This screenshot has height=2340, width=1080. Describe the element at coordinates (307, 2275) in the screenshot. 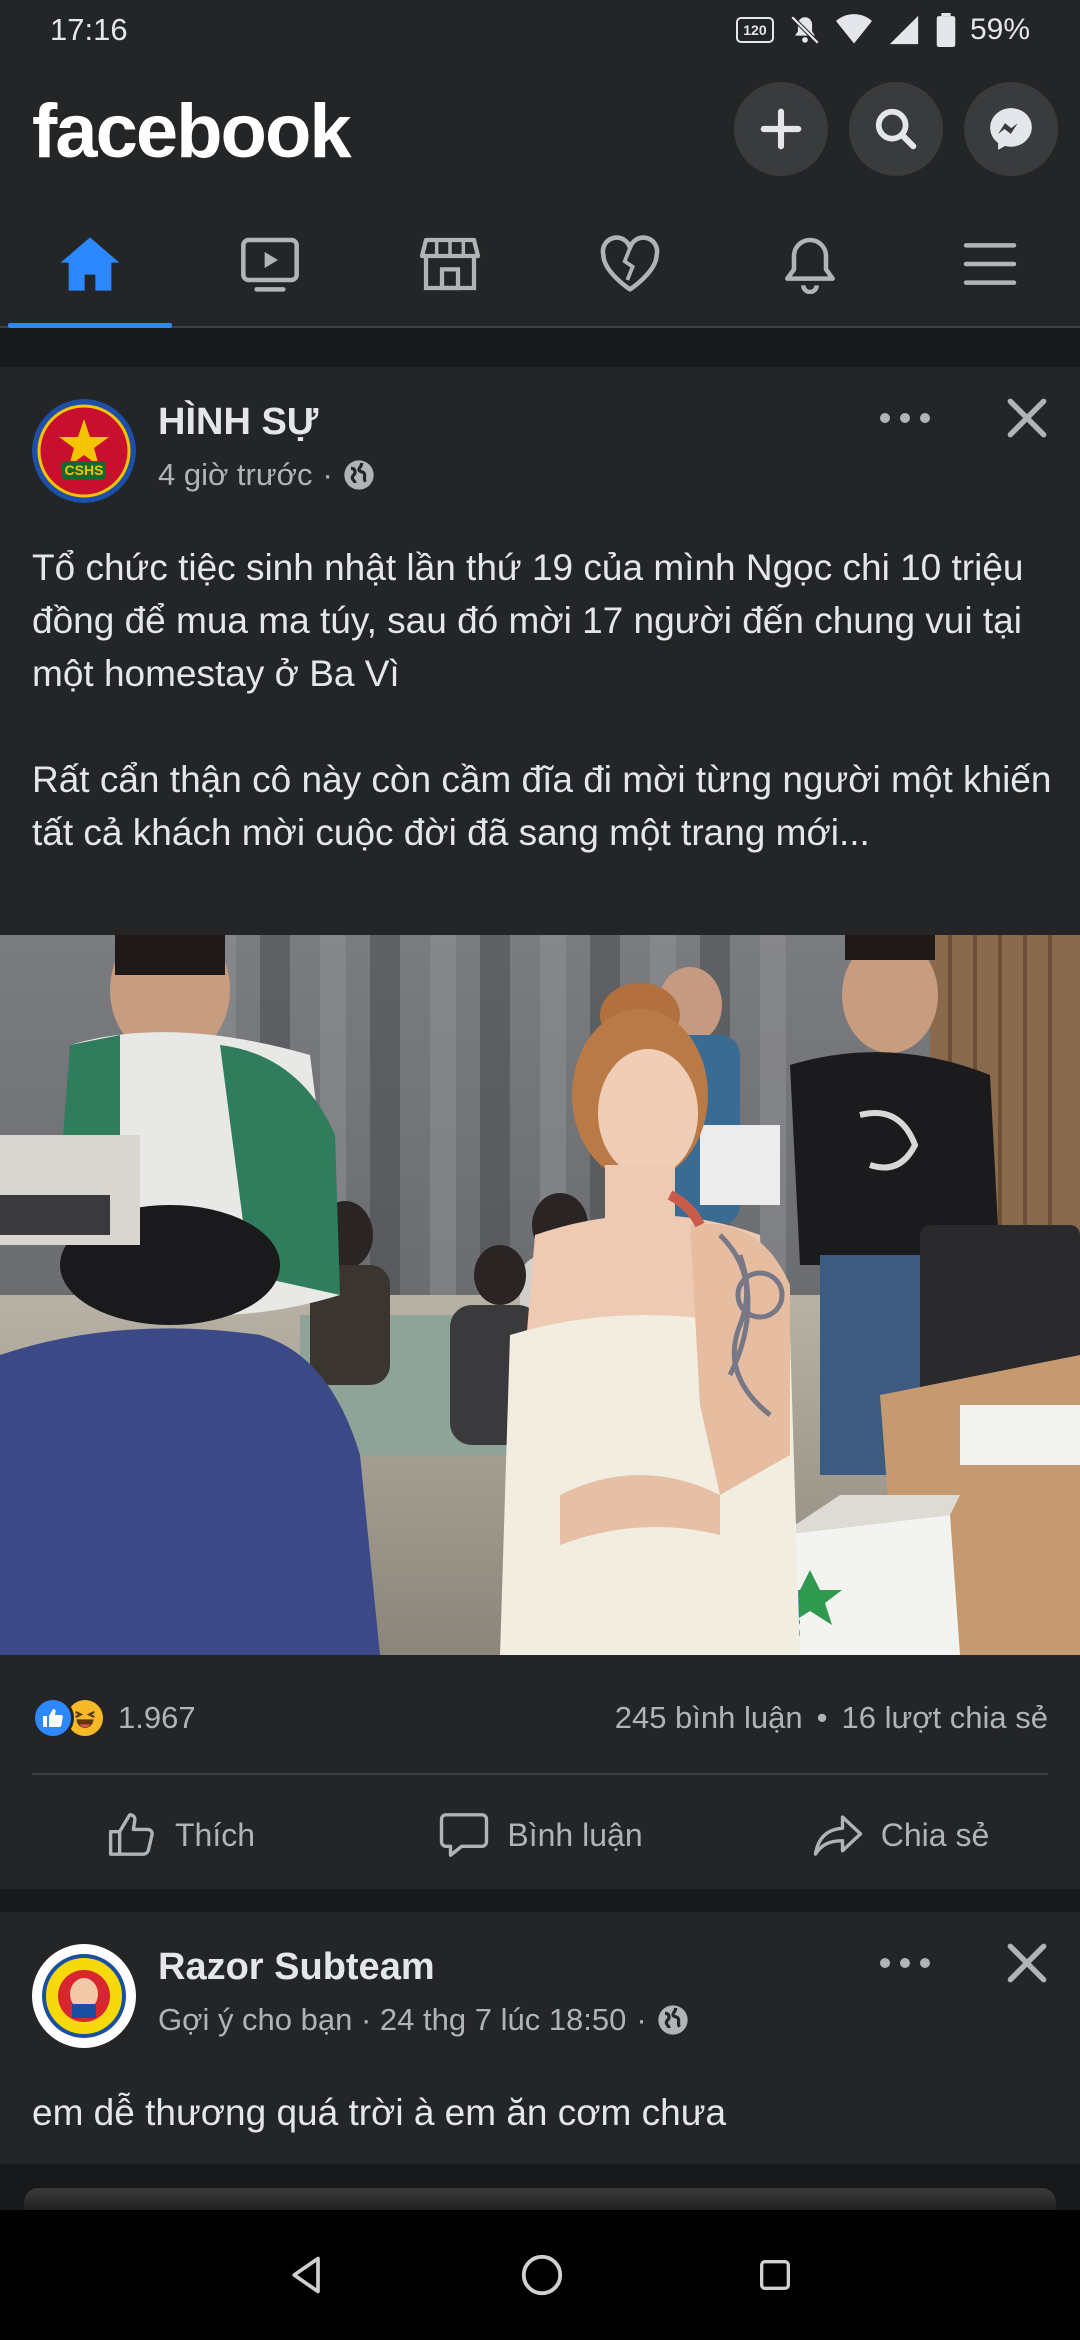

I see `back-icon` at that location.